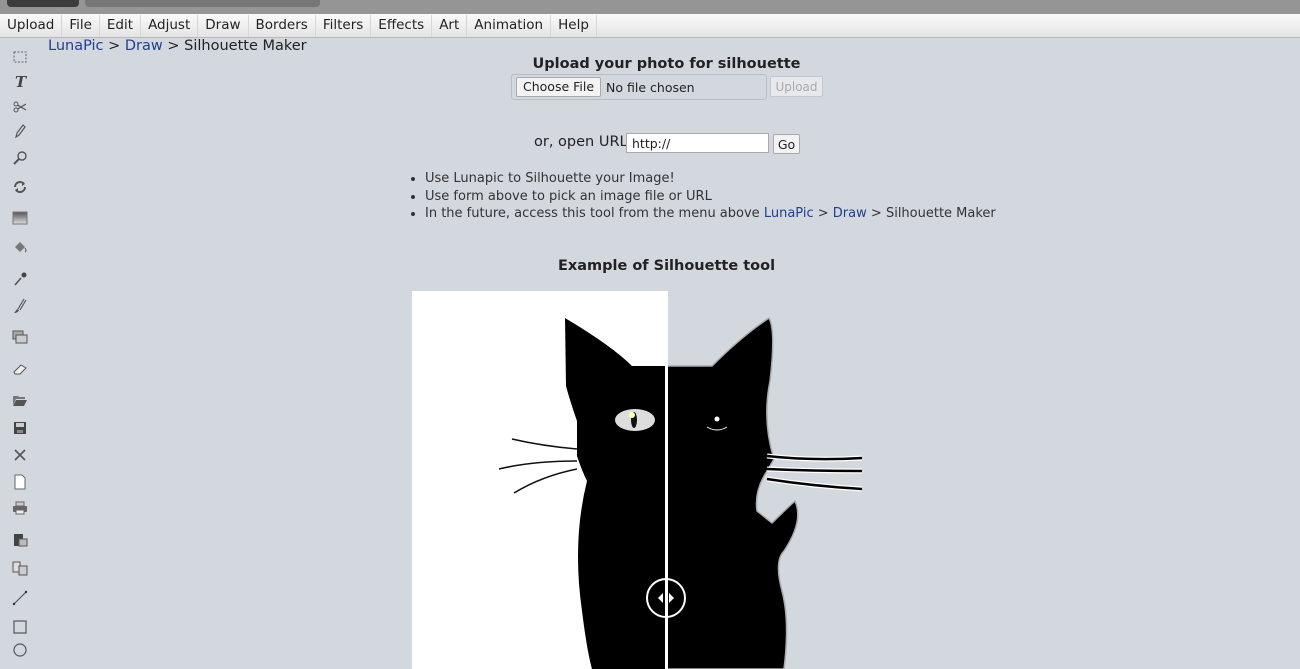  I want to click on print-icon, so click(20, 508).